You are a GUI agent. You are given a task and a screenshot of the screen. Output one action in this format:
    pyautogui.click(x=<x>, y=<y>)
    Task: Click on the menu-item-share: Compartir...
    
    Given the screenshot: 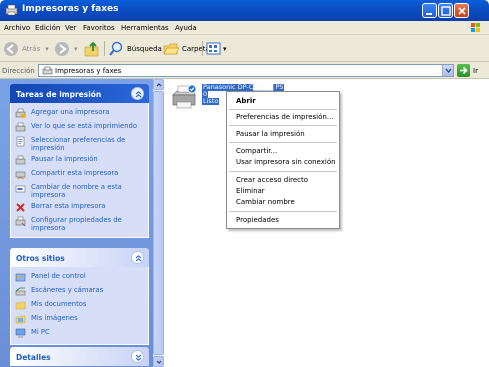 What is the action you would take?
    pyautogui.click(x=283, y=151)
    